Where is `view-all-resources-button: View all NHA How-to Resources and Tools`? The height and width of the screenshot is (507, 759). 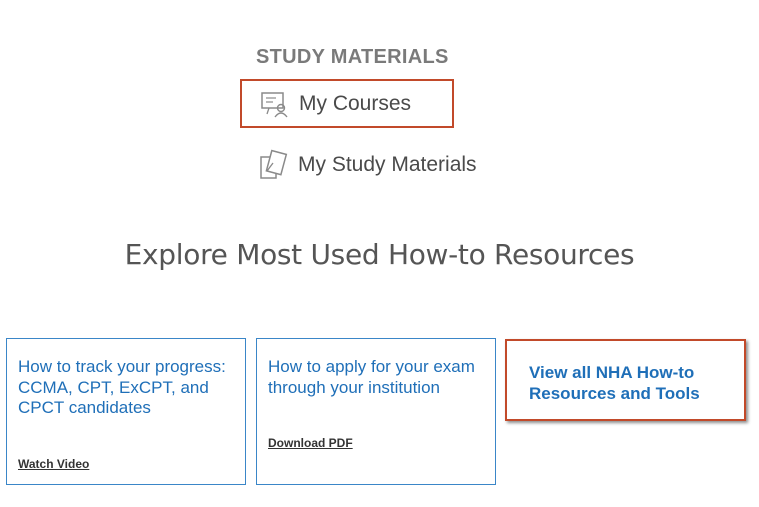
view-all-resources-button: View all NHA How-to Resources and Tools is located at coordinates (625, 380).